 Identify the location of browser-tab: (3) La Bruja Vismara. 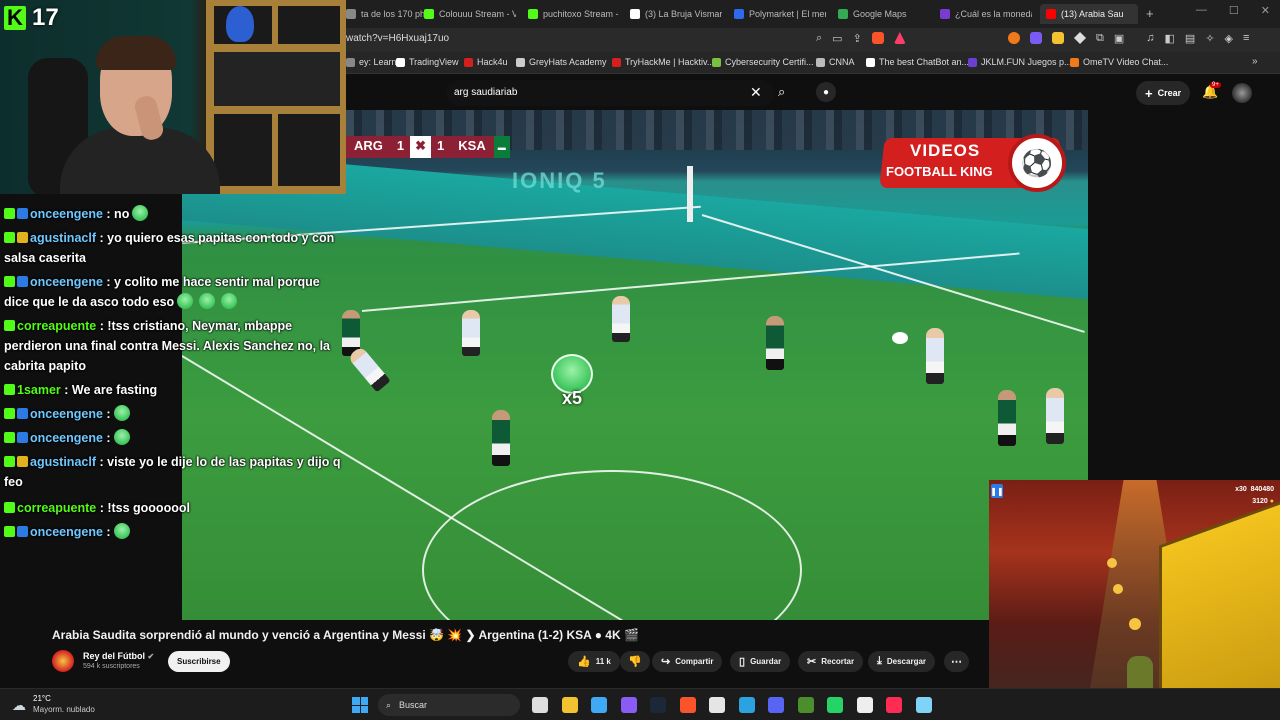
(676, 14).